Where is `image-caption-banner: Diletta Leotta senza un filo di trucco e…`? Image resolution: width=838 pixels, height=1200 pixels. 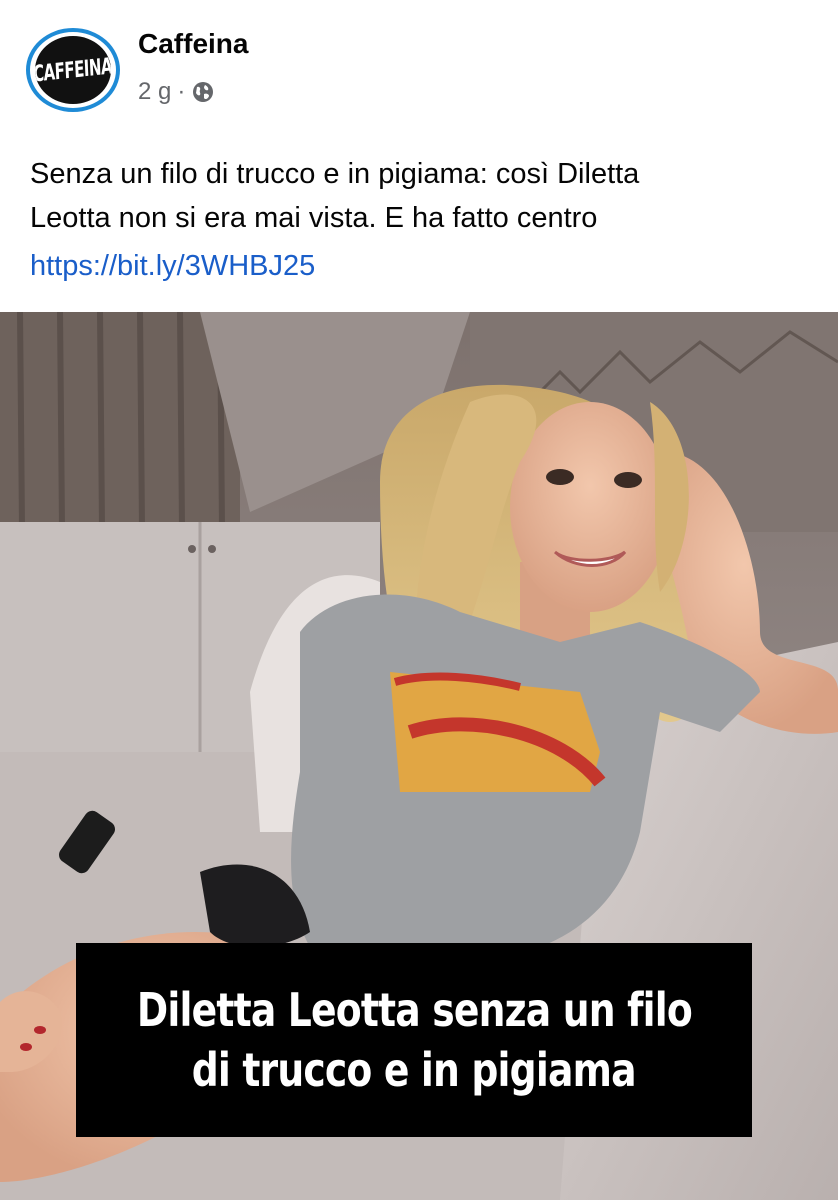 image-caption-banner: Diletta Leotta senza un filo di trucco e… is located at coordinates (414, 1040).